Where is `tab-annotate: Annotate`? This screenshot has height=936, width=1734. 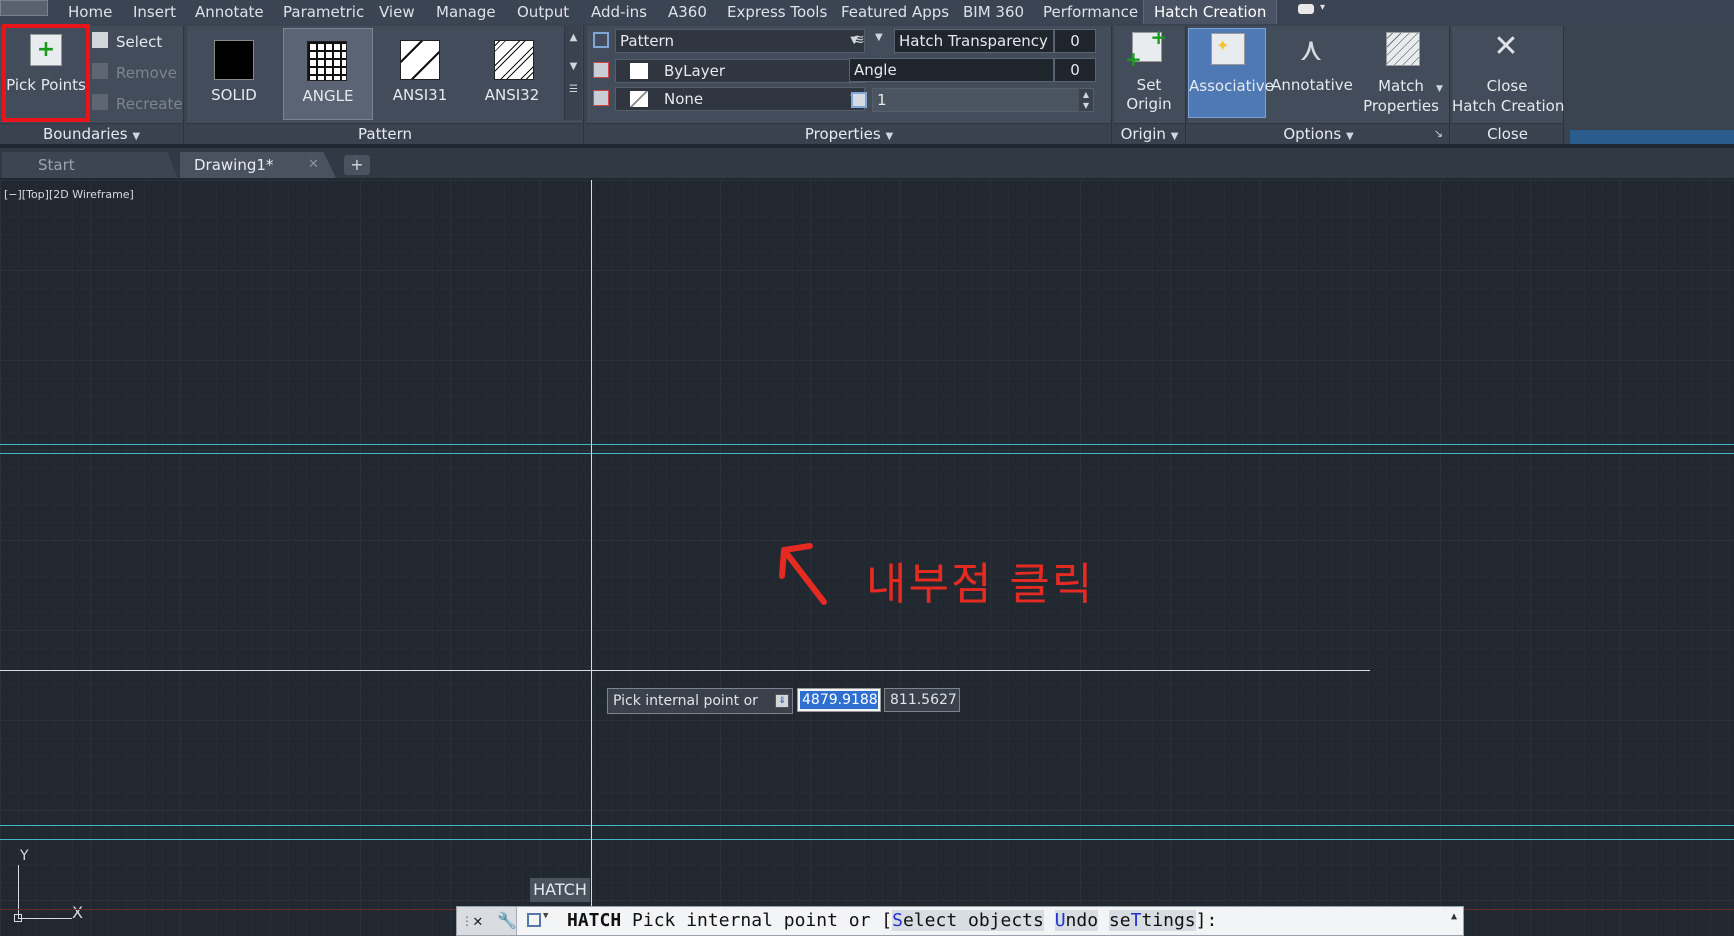 tab-annotate: Annotate is located at coordinates (229, 12).